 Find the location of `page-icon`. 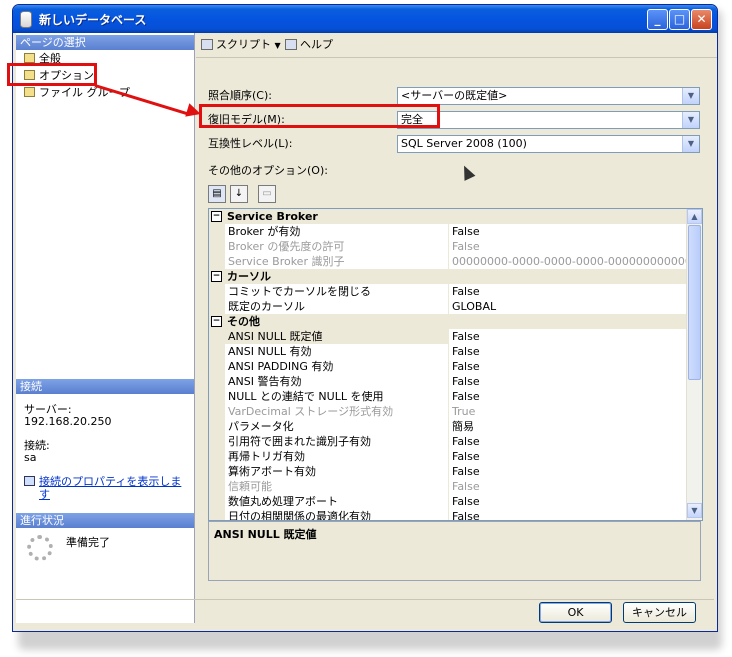

page-icon is located at coordinates (29, 58).